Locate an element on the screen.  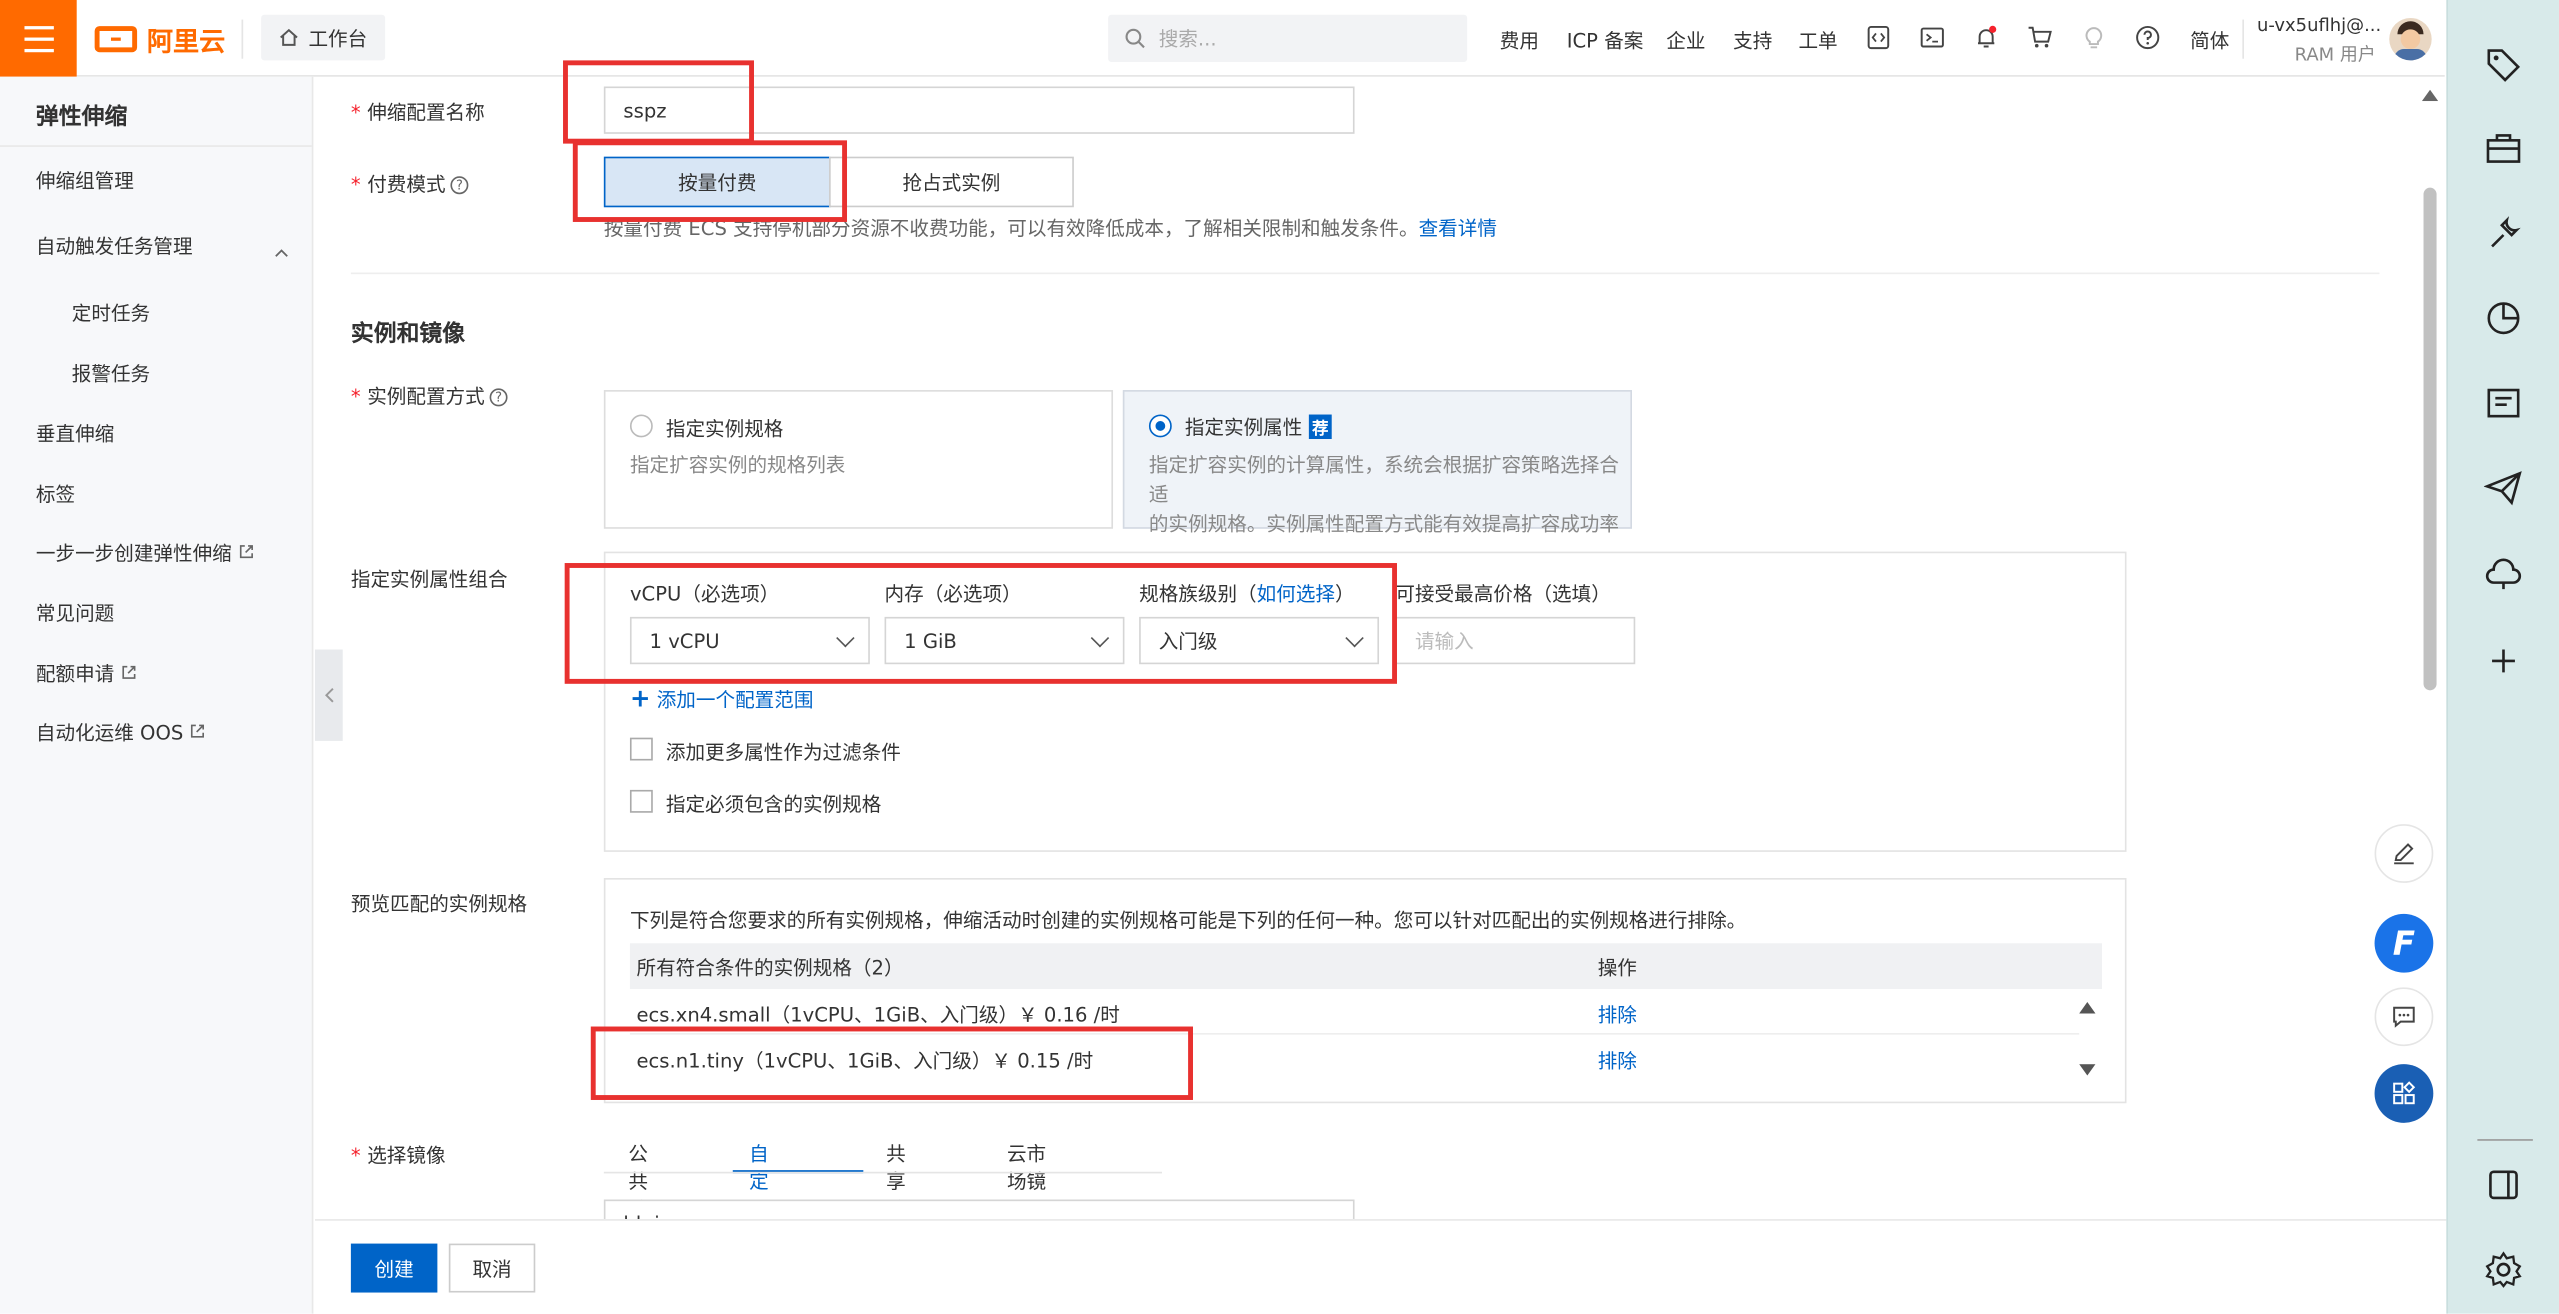
avatar is located at coordinates (2410, 39).